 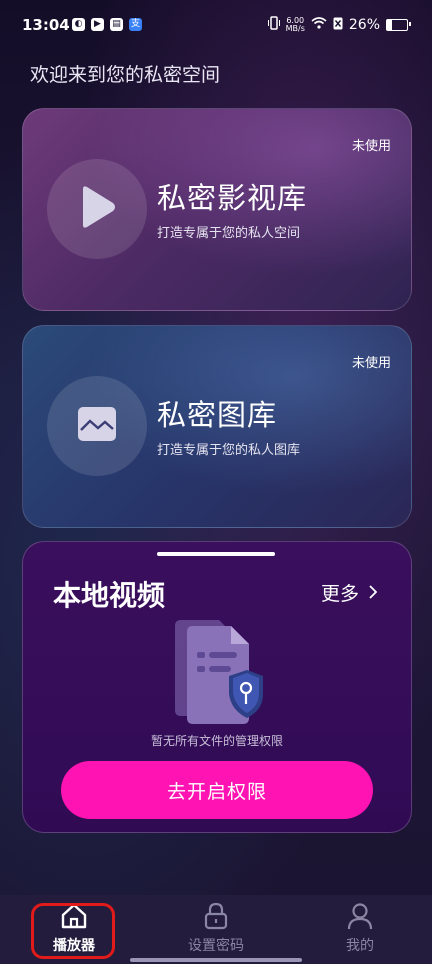 I want to click on more-link: 更多, so click(x=349, y=592).